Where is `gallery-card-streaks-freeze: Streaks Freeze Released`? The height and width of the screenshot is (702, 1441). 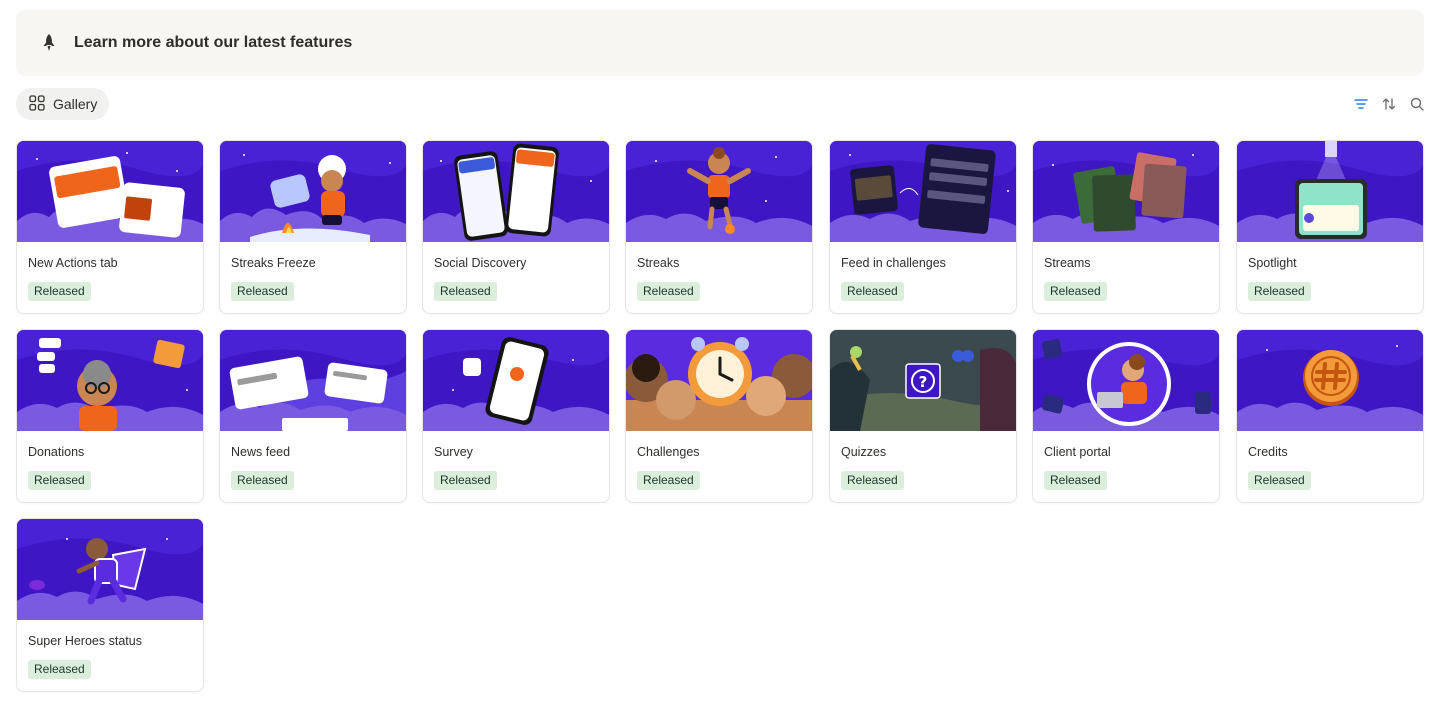
gallery-card-streaks-freeze: Streaks Freeze Released is located at coordinates (313, 227).